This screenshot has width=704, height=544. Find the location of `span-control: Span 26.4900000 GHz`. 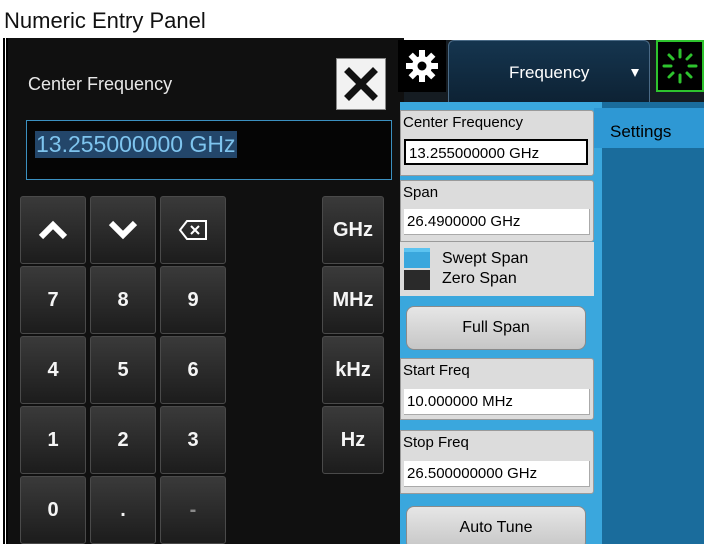

span-control: Span 26.4900000 GHz is located at coordinates (497, 211).